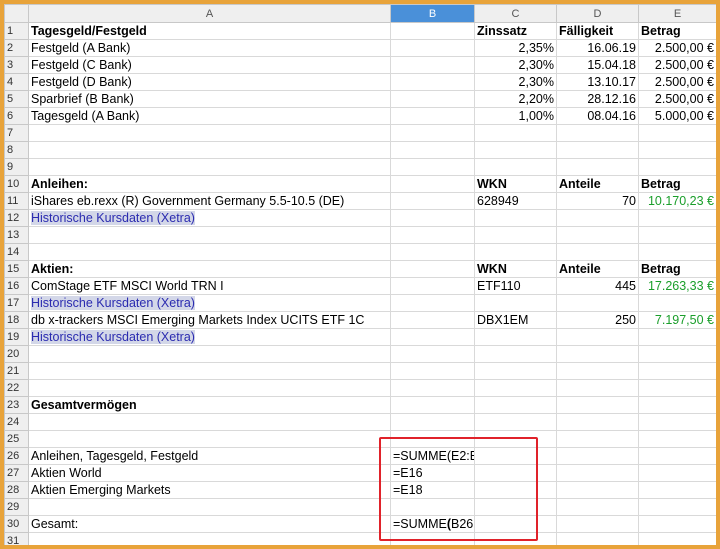  I want to click on cell-c2: 2,35%, so click(515, 48).